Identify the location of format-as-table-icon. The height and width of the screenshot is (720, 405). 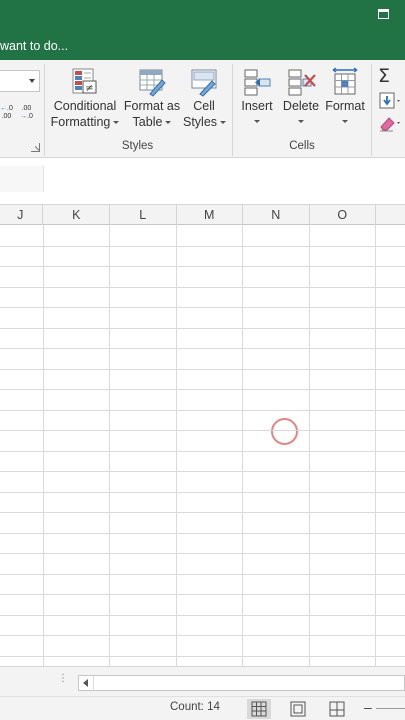
(152, 83).